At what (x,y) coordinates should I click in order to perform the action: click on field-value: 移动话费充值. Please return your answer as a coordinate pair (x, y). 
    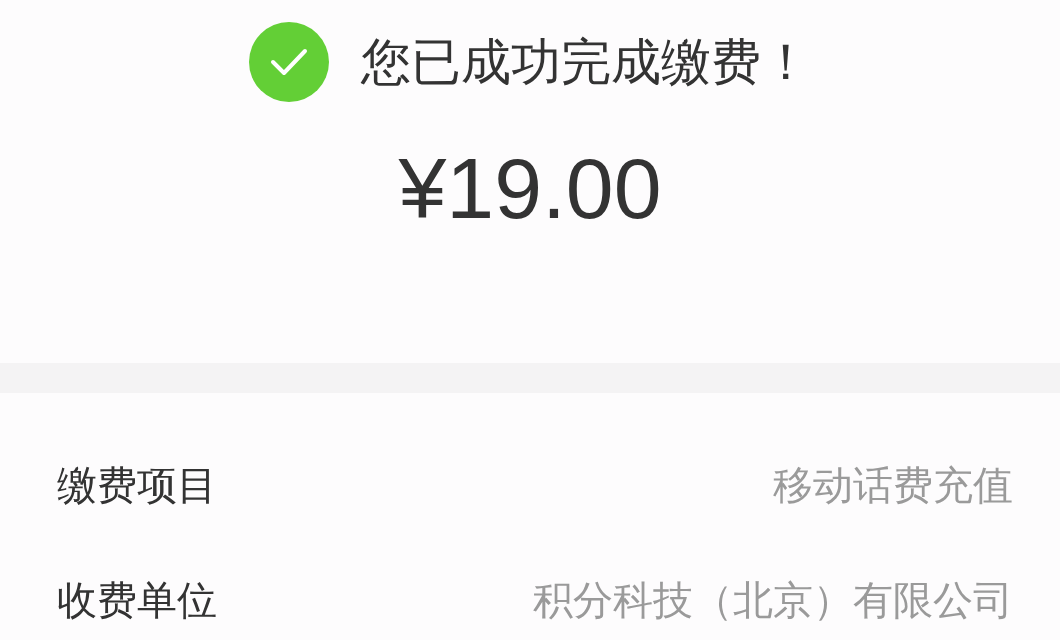
    Looking at the image, I should click on (893, 485).